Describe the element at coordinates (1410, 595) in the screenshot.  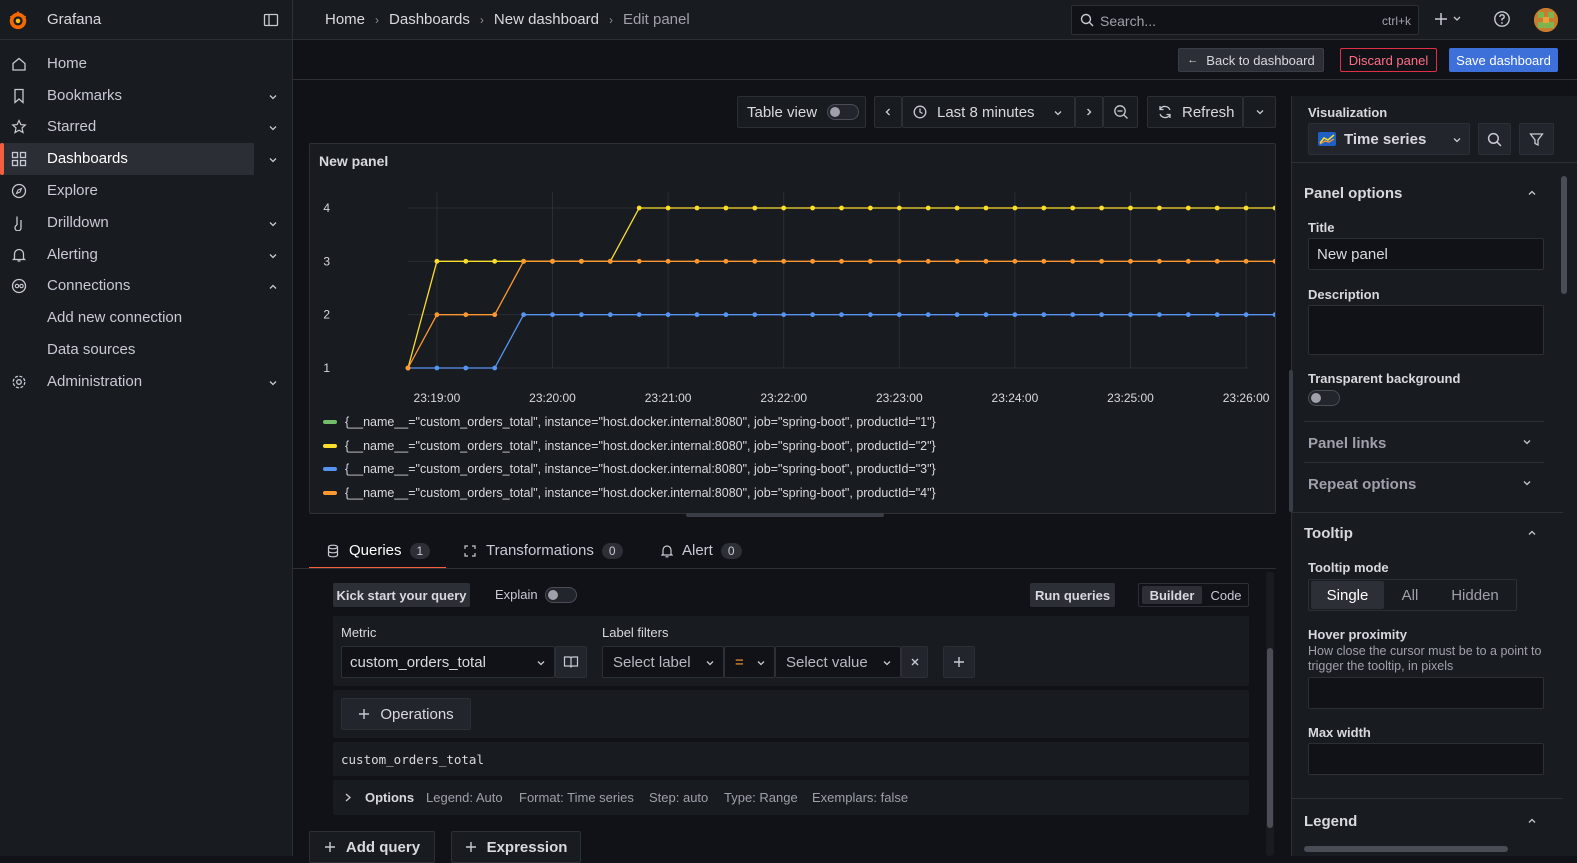
I see `tooltip-mode-all: All` at that location.